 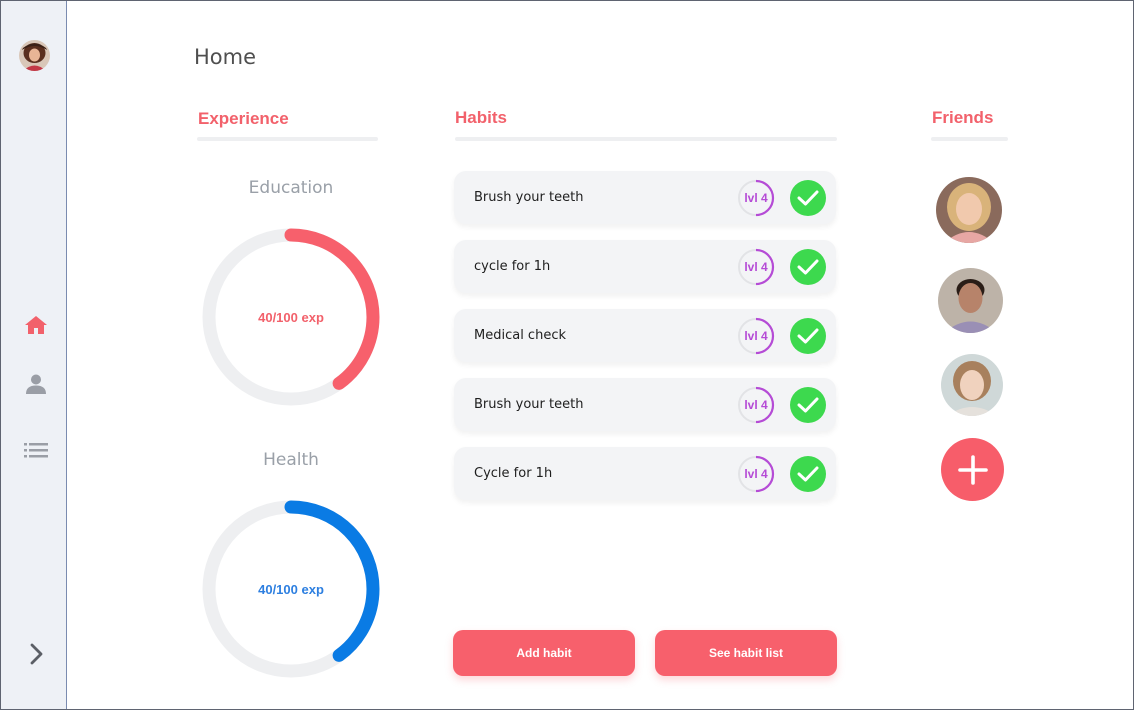 What do you see at coordinates (243, 118) in the screenshot?
I see `experience-heading: Experience` at bounding box center [243, 118].